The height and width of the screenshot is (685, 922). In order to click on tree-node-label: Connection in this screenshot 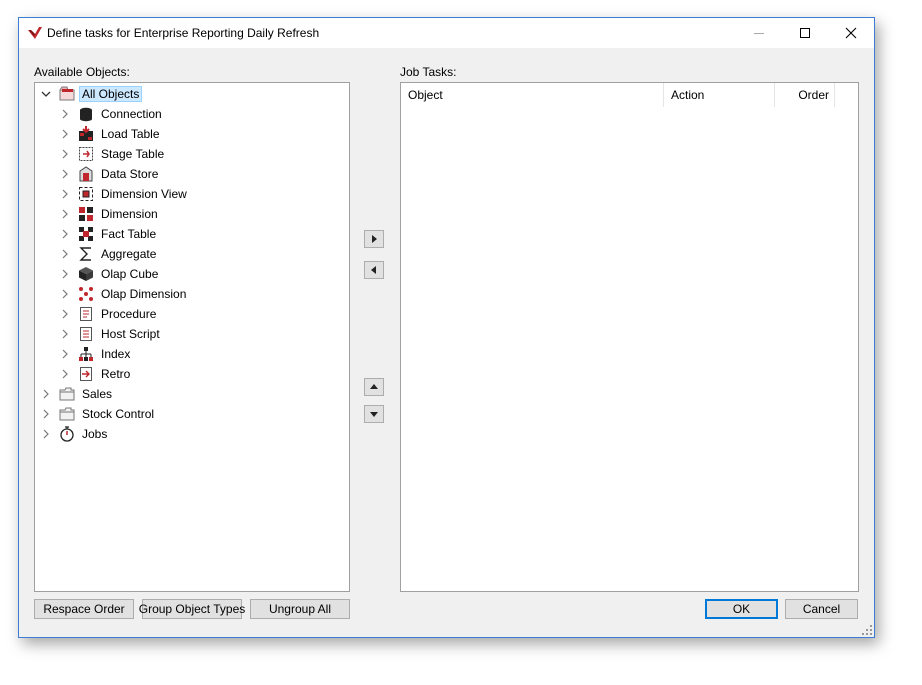, I will do `click(131, 114)`.